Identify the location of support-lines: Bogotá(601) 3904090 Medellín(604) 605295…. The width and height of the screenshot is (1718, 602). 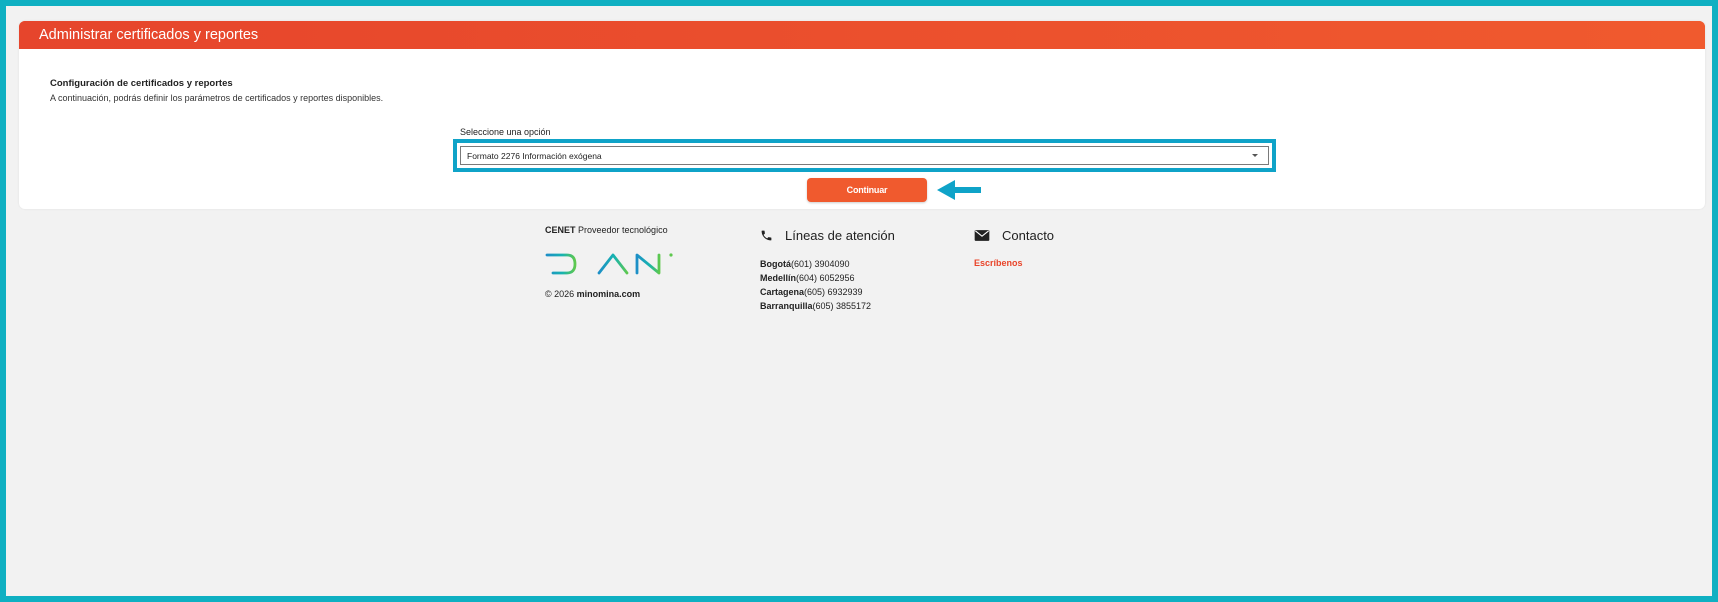
(827, 285).